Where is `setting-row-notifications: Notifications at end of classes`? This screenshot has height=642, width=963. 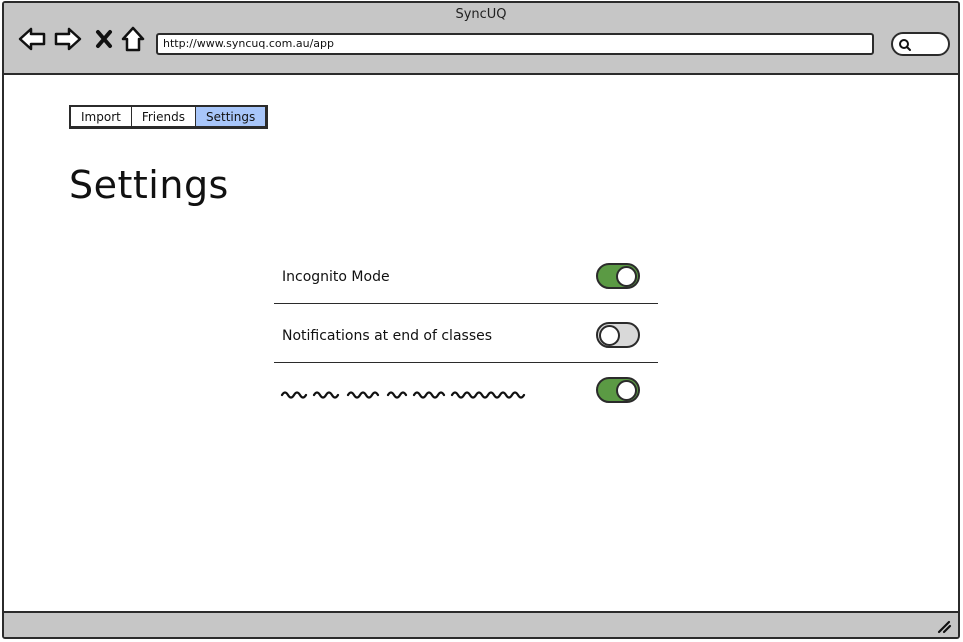
setting-row-notifications: Notifications at end of classes is located at coordinates (466, 333).